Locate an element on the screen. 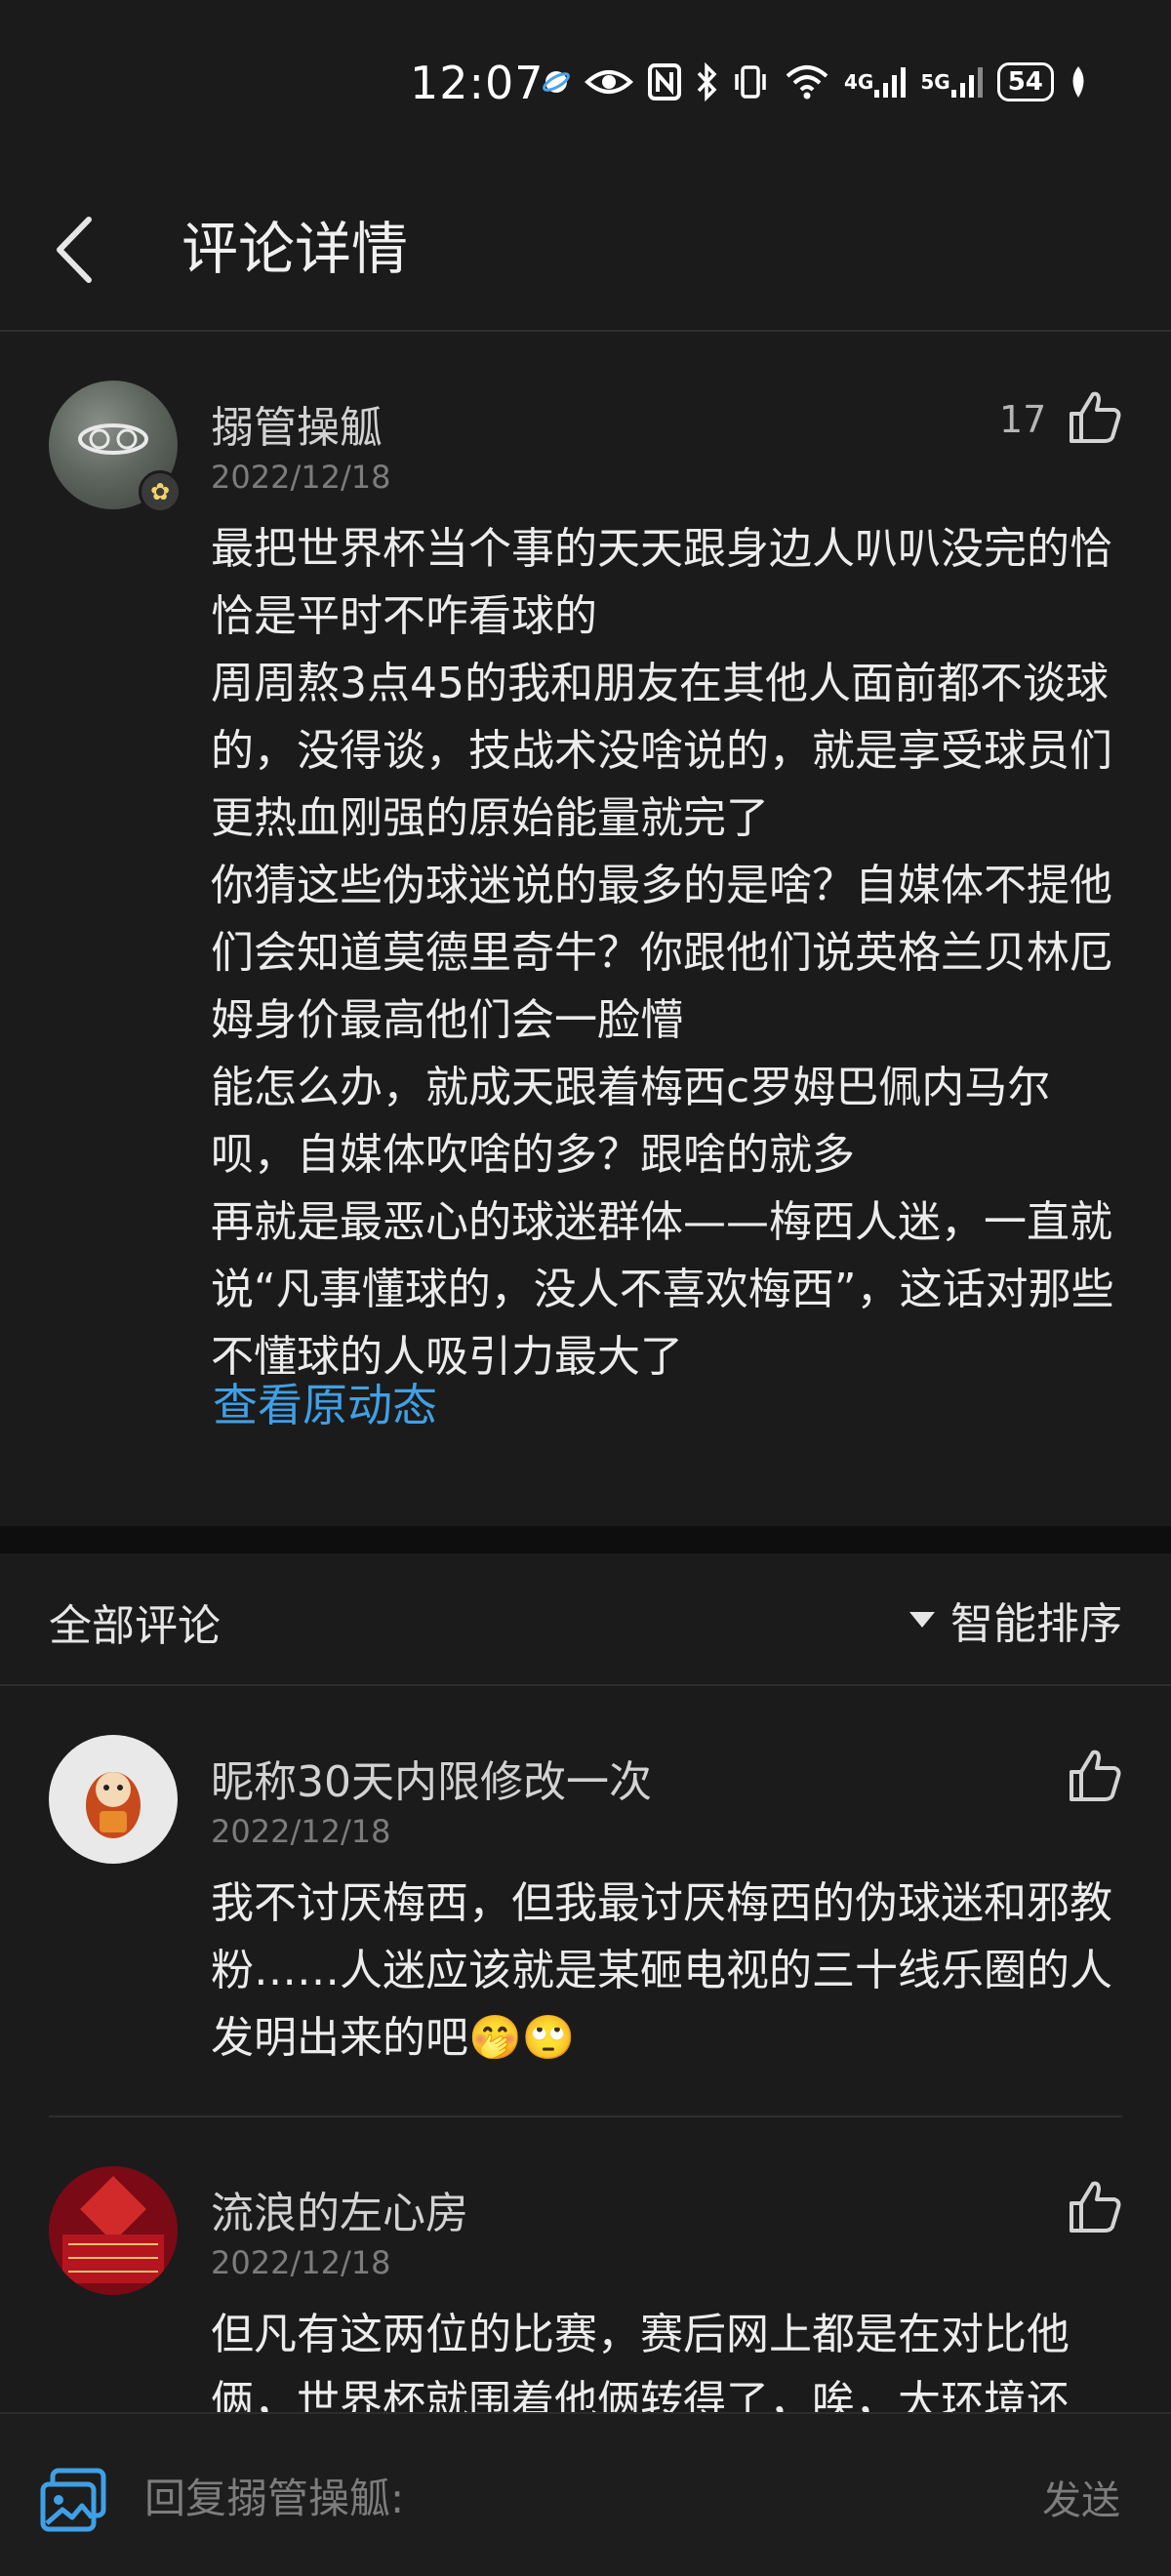 This screenshot has width=1171, height=2576. reply-username: 昵称30天内限修改一次 is located at coordinates (431, 1778).